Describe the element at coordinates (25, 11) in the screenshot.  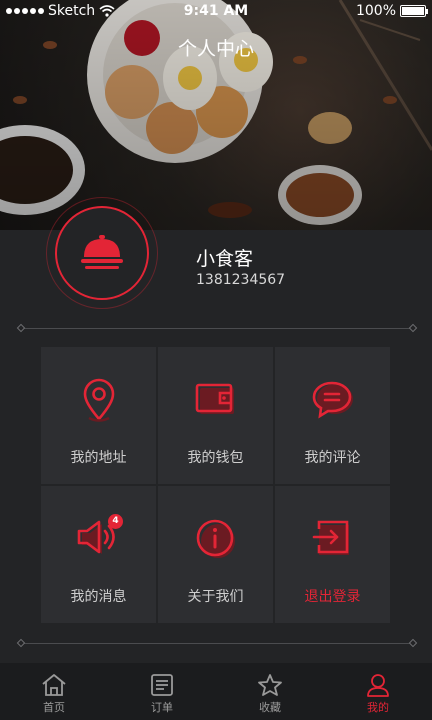
I see `signal-icon` at that location.